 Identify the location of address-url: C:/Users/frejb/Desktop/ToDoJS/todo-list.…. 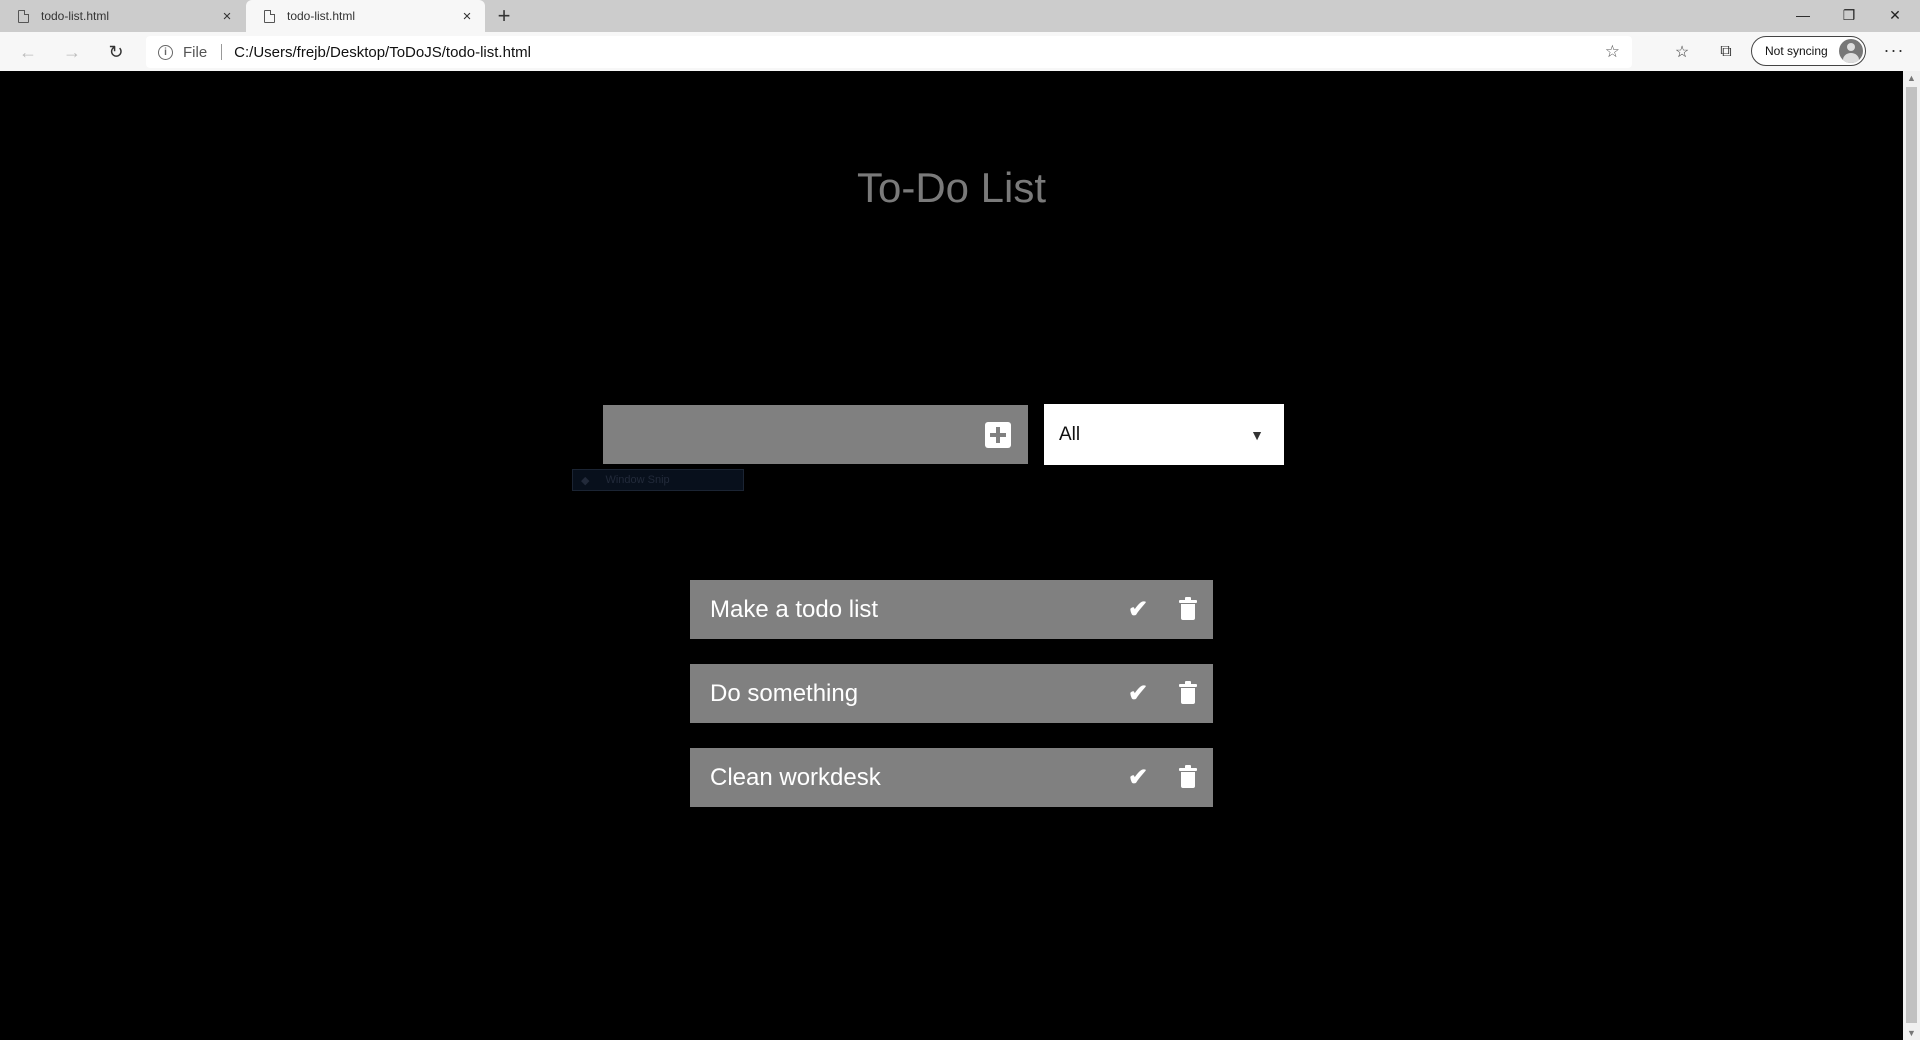
(382, 52).